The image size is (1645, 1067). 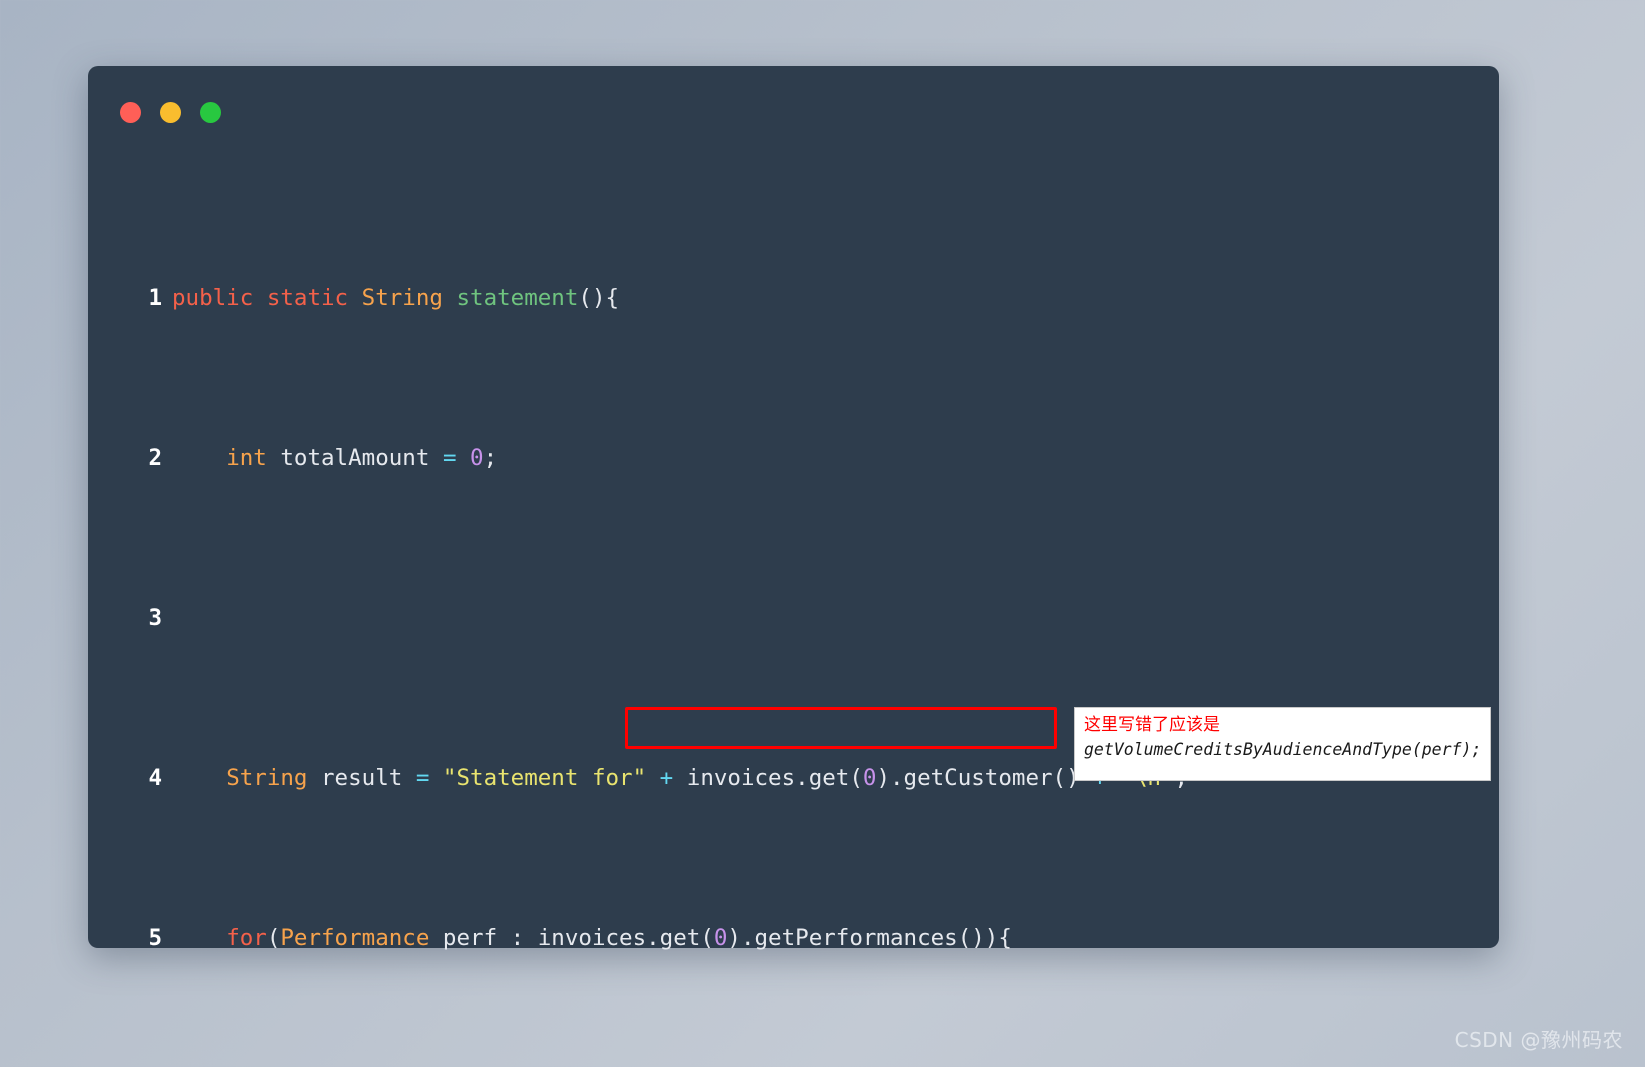 I want to click on csdn-watermark: CSDN @豫州码农, so click(x=1538, y=1040).